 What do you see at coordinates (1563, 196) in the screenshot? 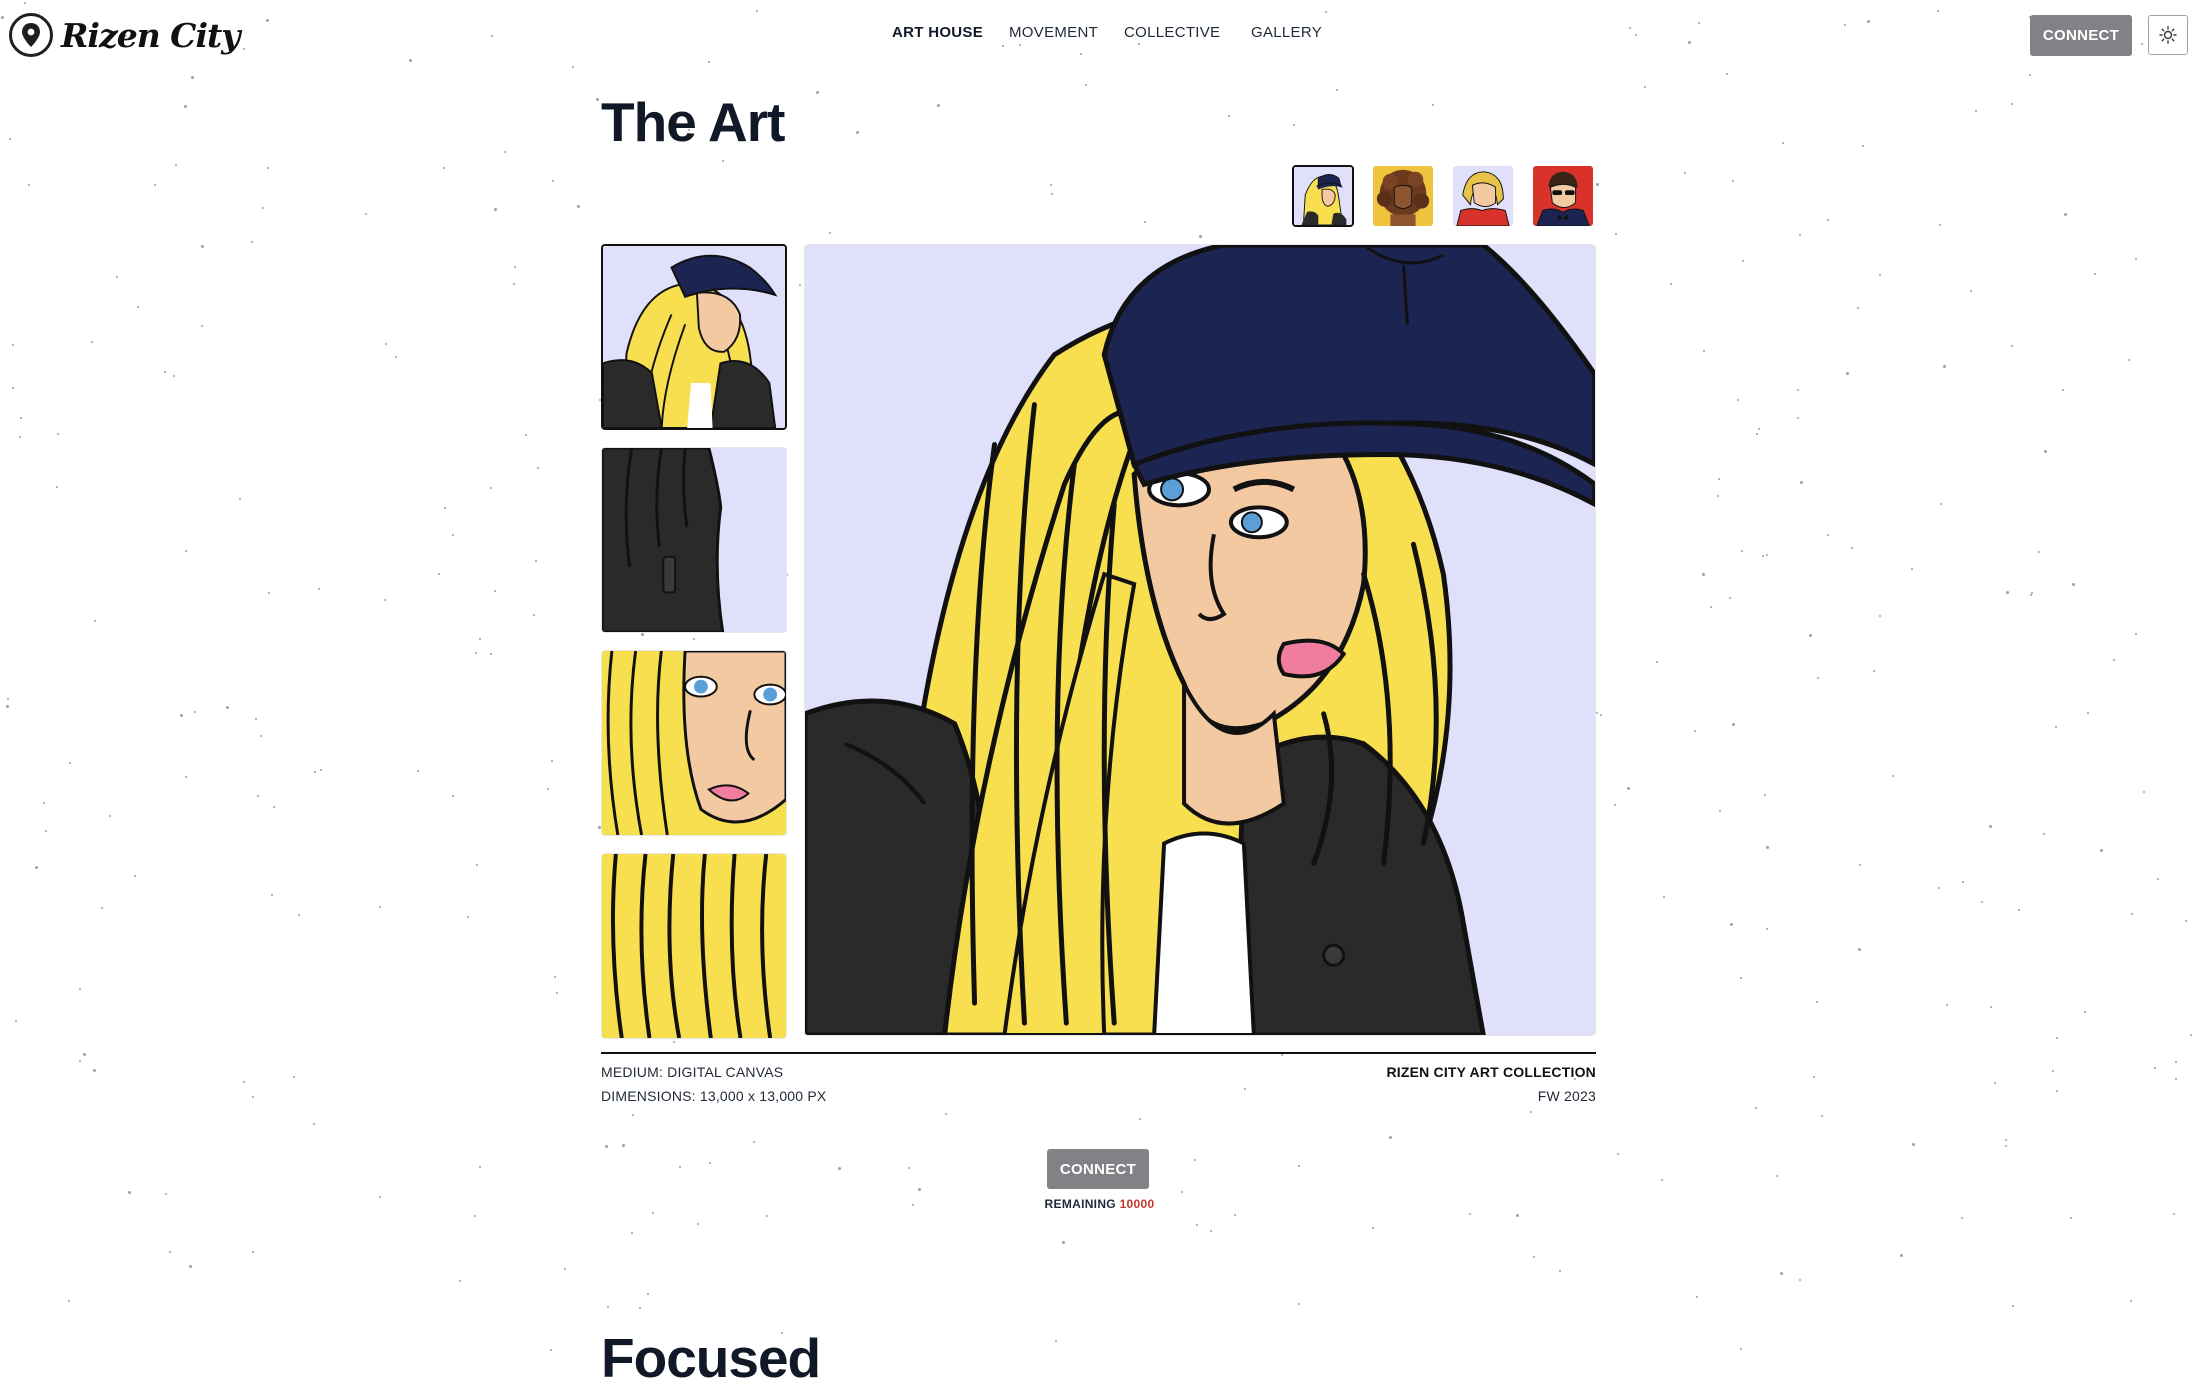
I see `character-thumb-sunglasses` at bounding box center [1563, 196].